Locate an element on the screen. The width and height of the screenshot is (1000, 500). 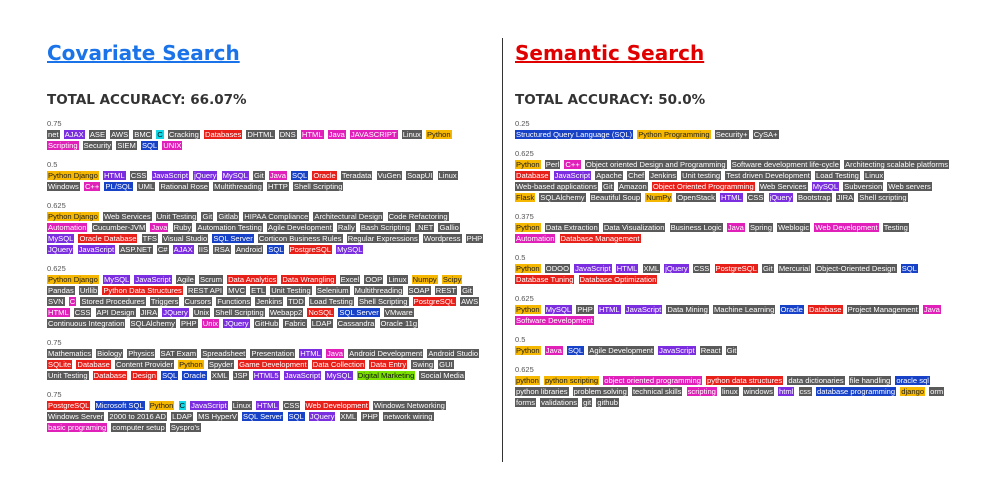
skill-tag: DNS is located at coordinates (287, 134).